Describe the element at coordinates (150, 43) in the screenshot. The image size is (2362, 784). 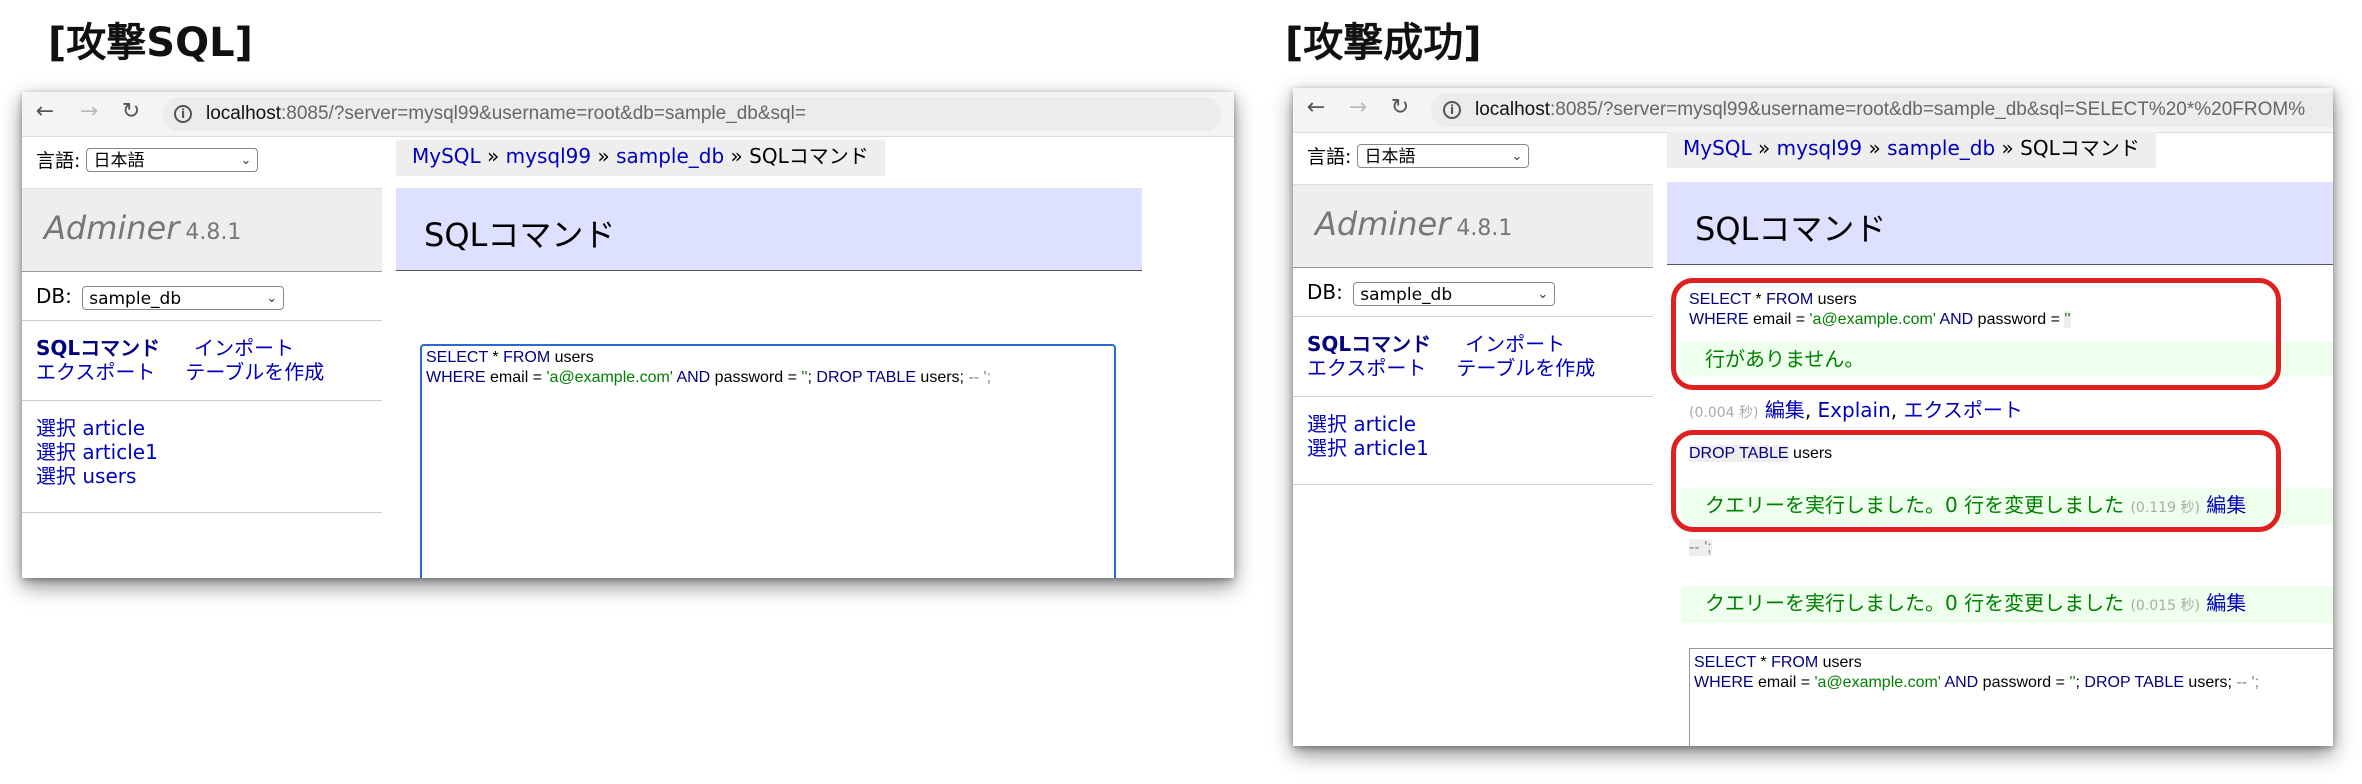
I see `heading-attack-sql: [攻撃SQL]` at that location.